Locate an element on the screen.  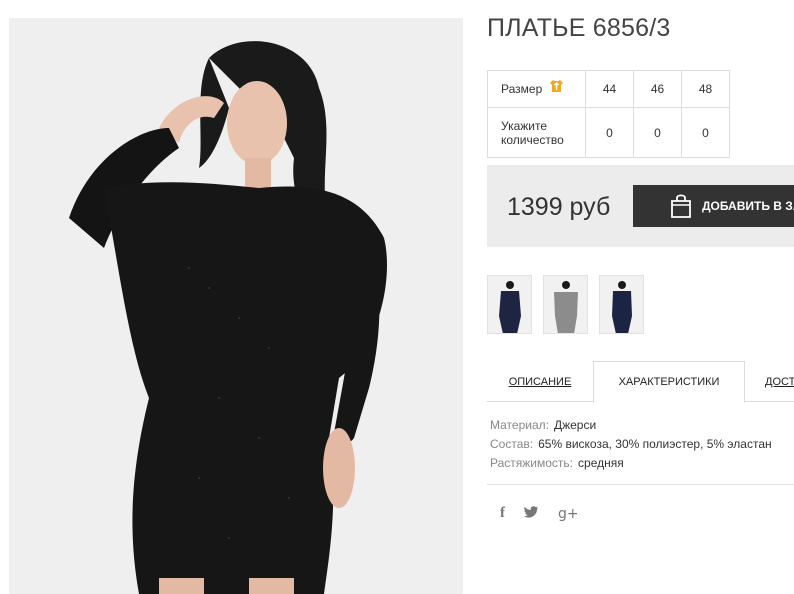
size-cell: 46 is located at coordinates (657, 89).